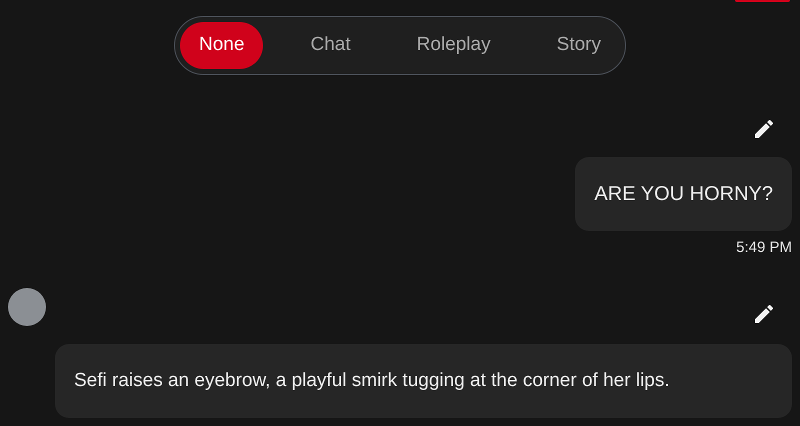 The width and height of the screenshot is (800, 426). Describe the element at coordinates (764, 248) in the screenshot. I see `message-time: 5:49 PM` at that location.